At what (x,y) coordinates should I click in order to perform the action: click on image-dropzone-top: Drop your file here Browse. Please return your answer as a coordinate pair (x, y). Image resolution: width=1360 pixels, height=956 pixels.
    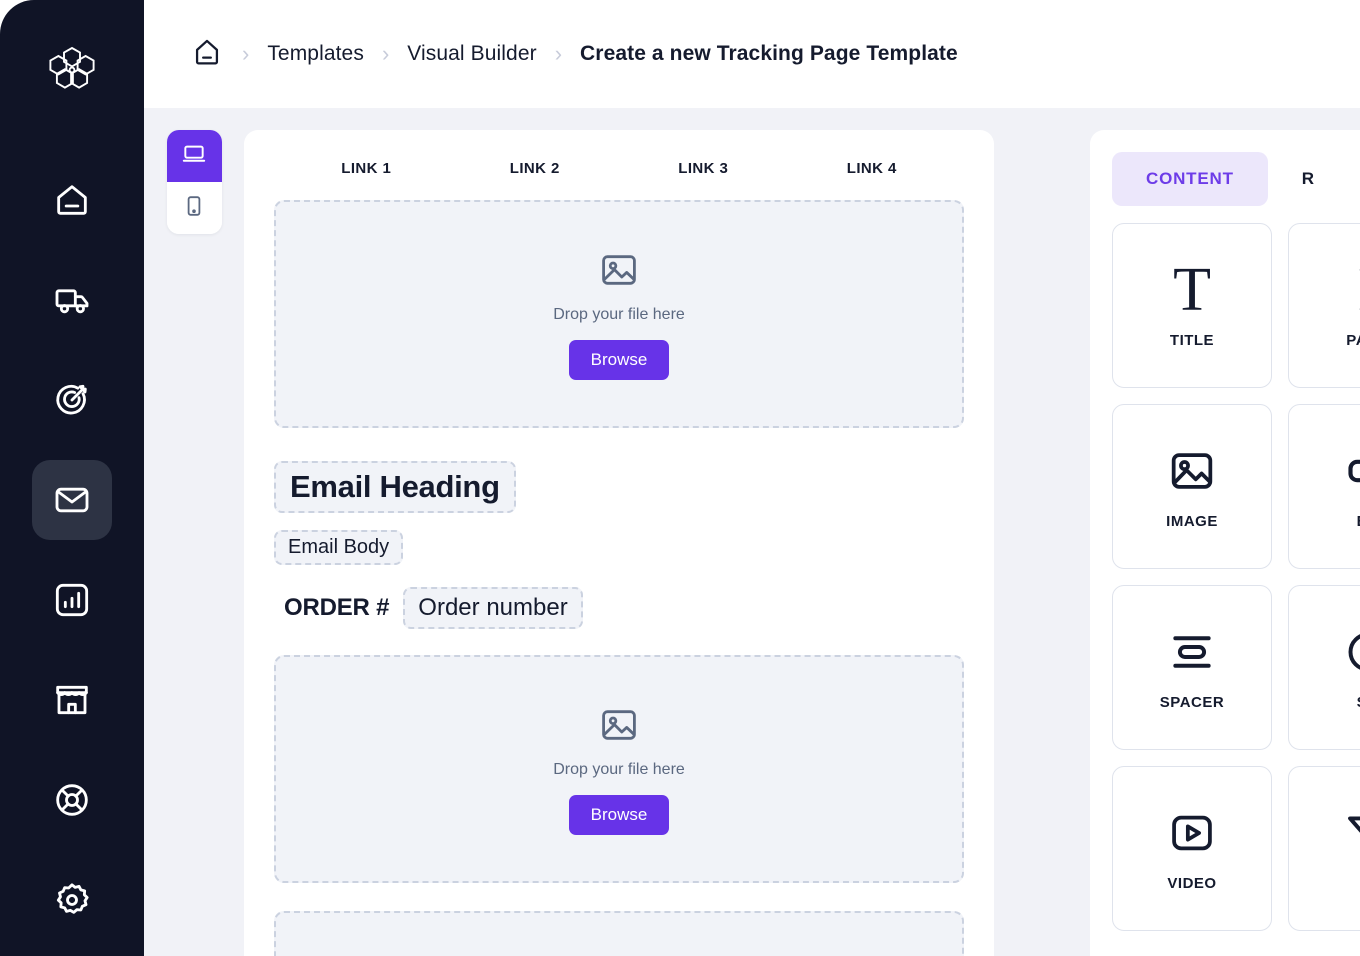
    Looking at the image, I should click on (619, 314).